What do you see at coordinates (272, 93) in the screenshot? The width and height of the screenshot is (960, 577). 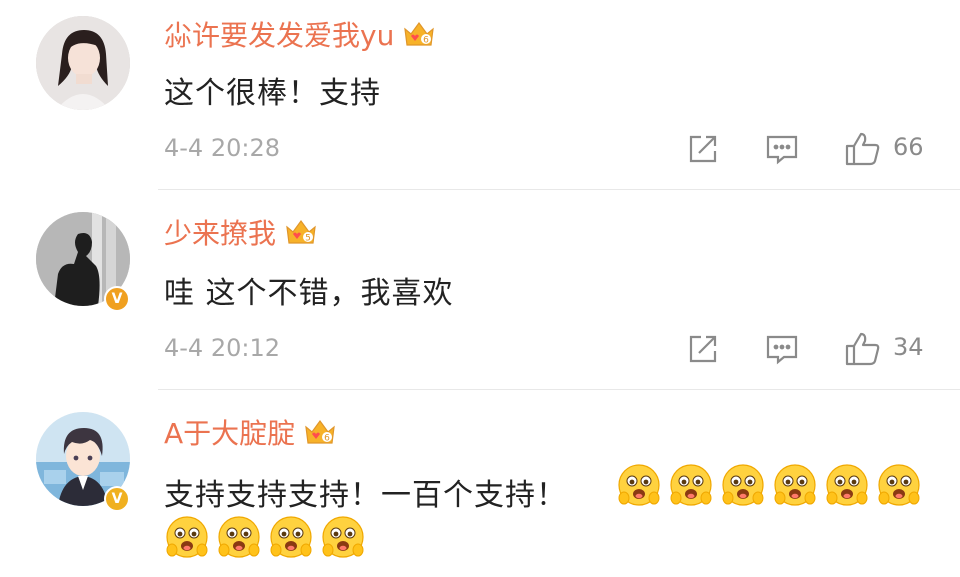 I see `comment-text: 这个很棒！支持` at bounding box center [272, 93].